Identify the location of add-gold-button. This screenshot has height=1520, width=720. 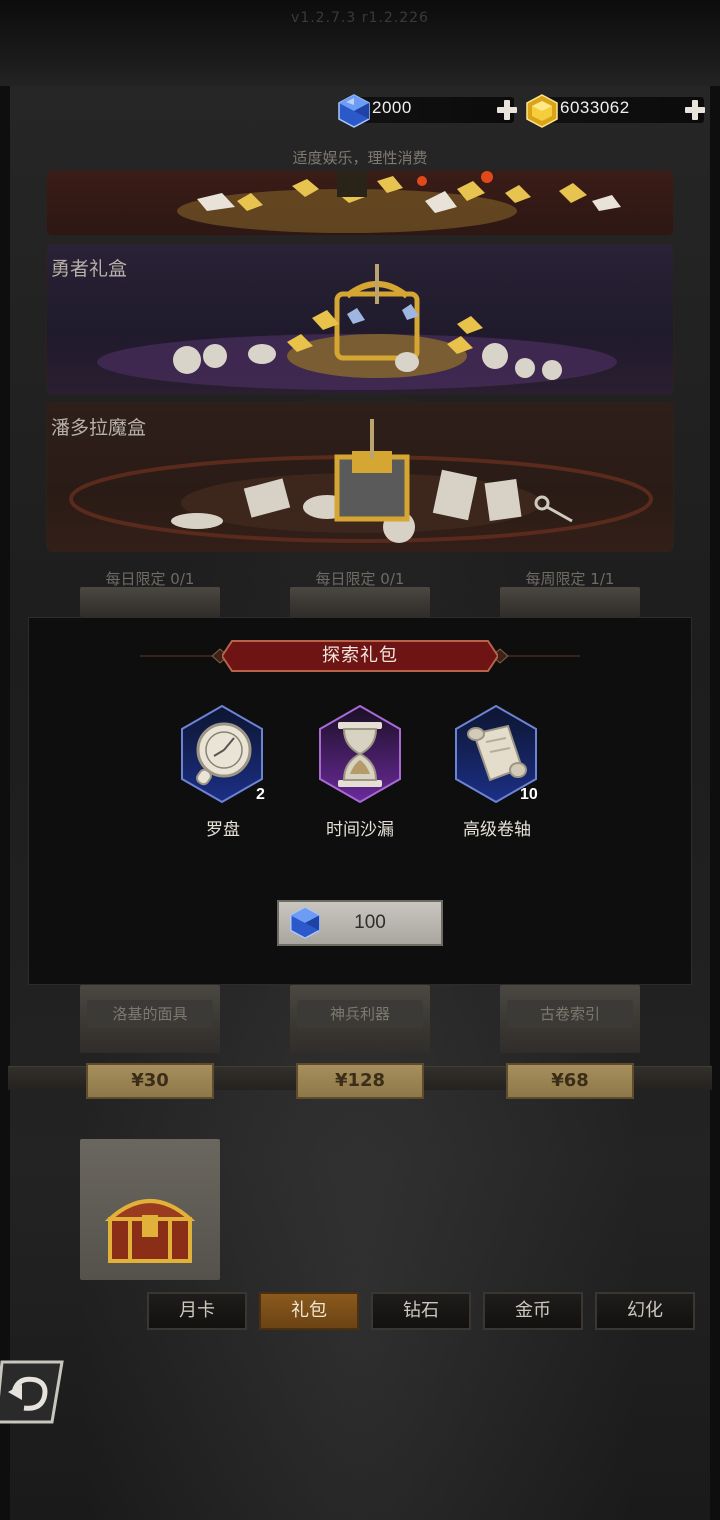
(695, 110).